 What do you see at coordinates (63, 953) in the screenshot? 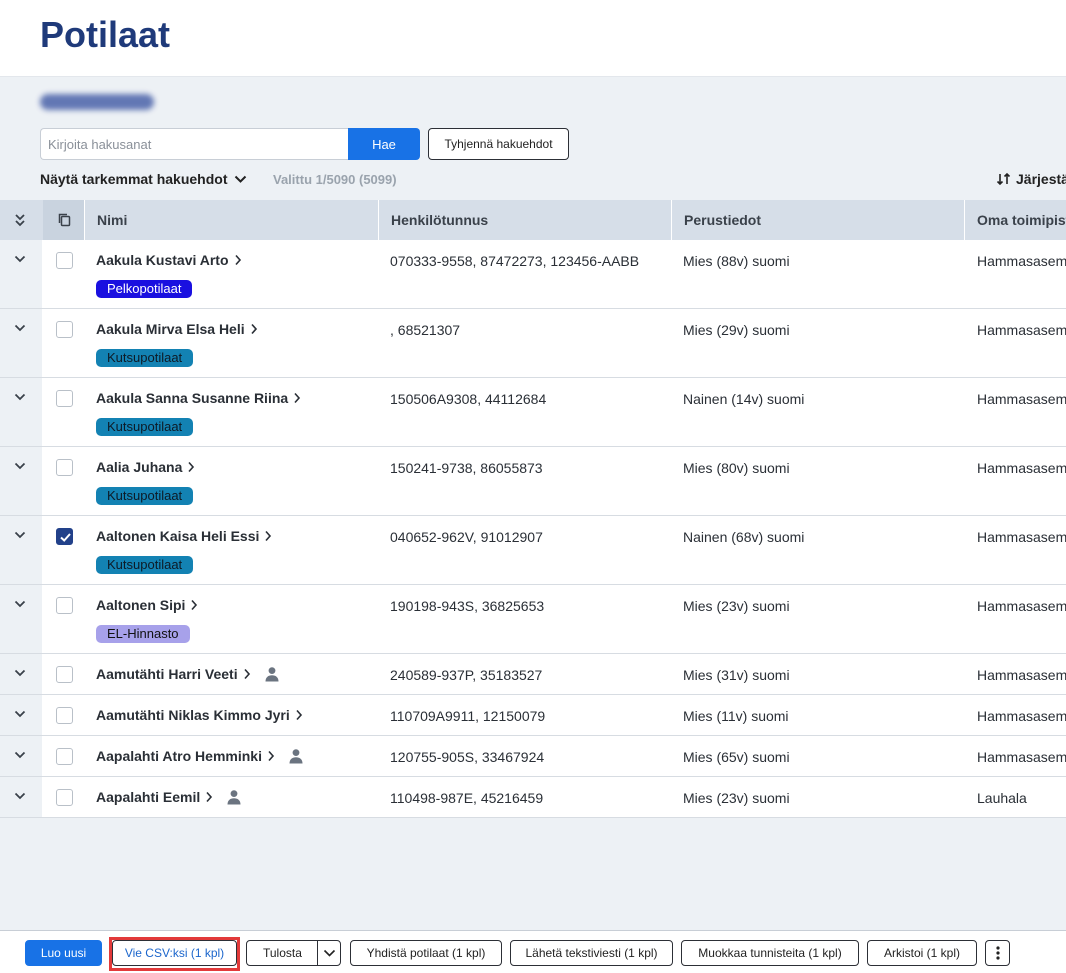
I see `new-button: Luo uusi` at bounding box center [63, 953].